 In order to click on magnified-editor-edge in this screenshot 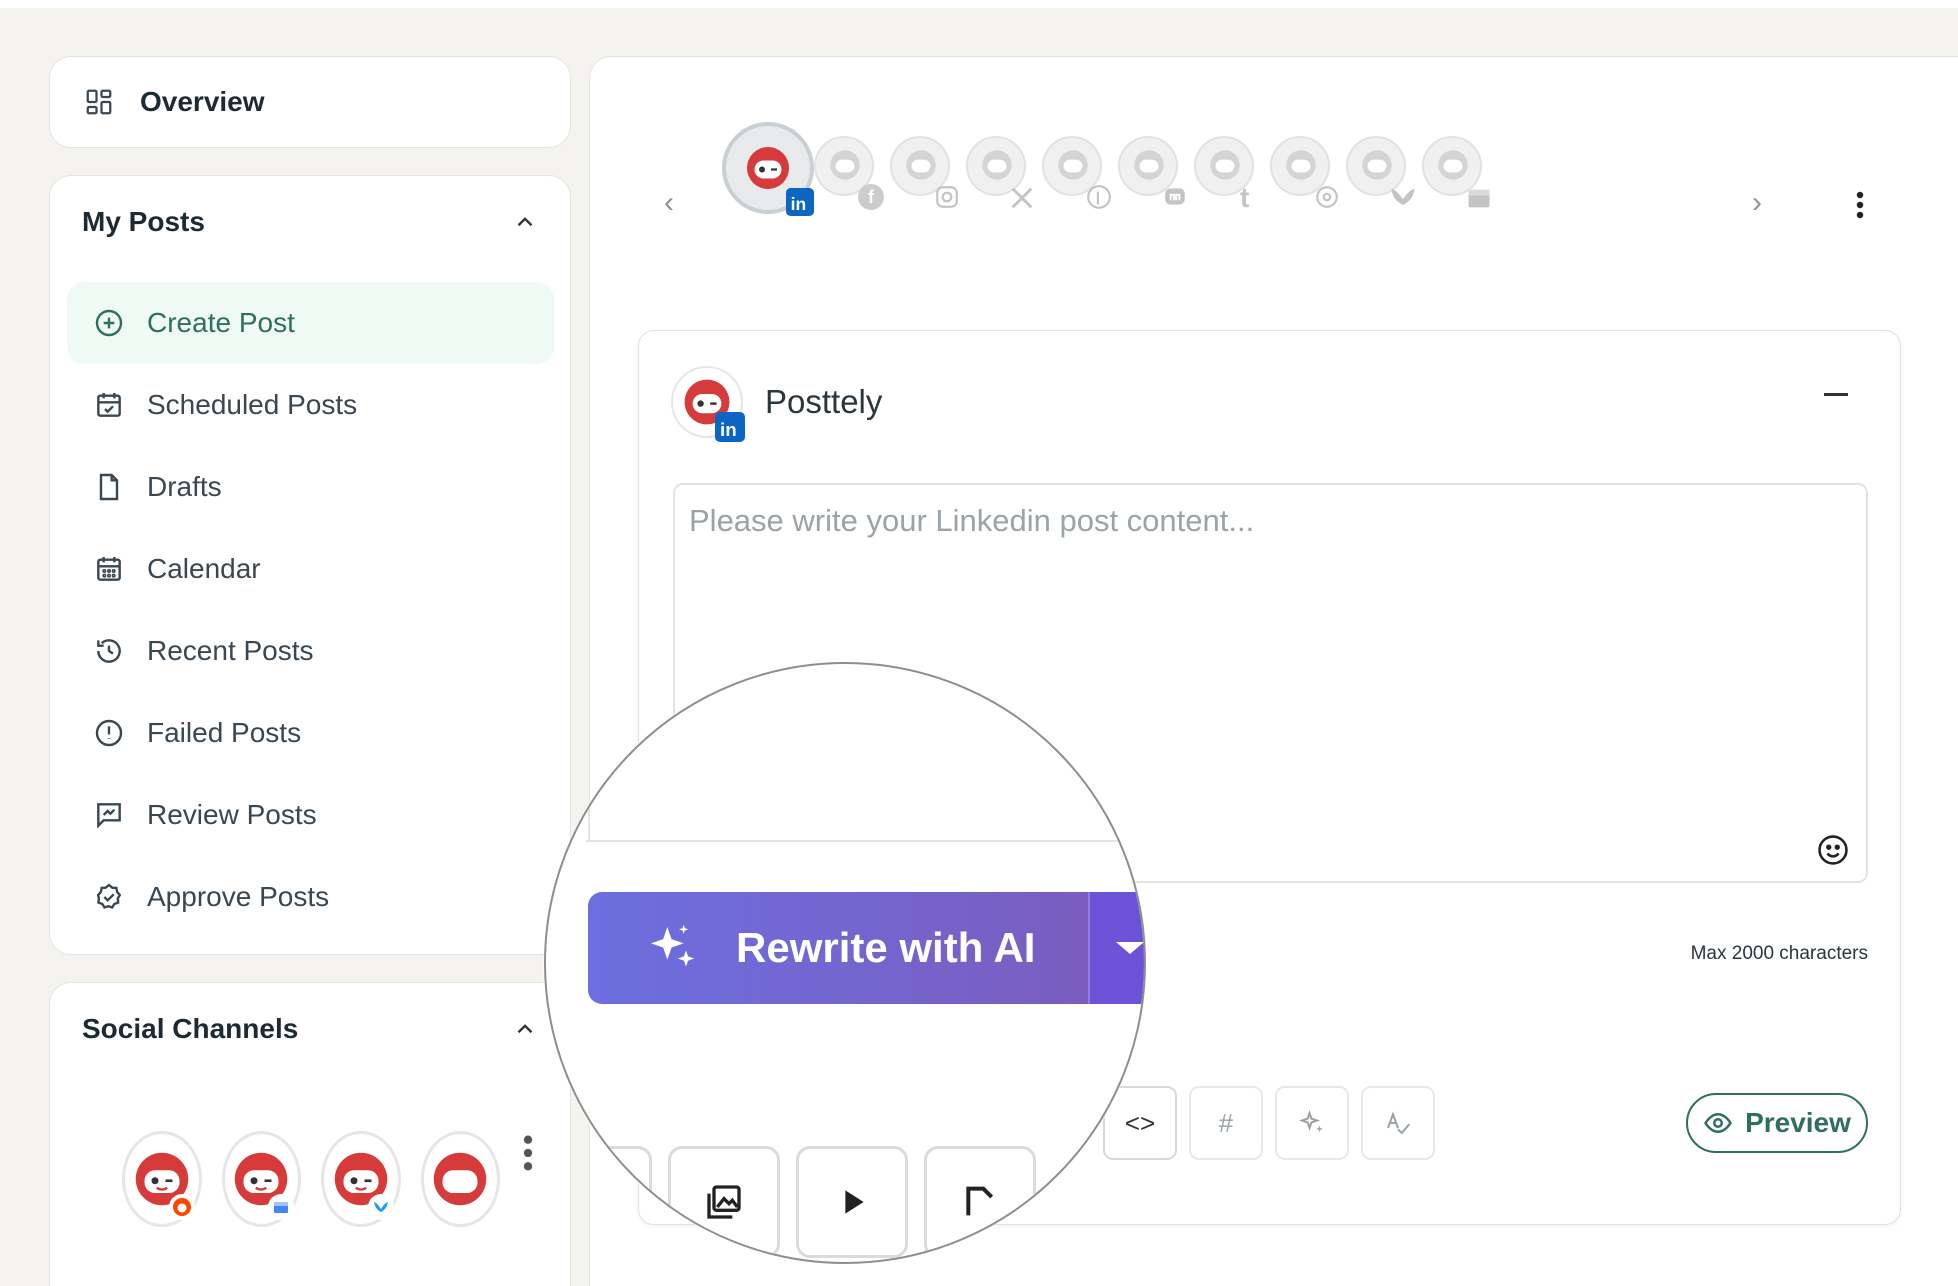, I will do `click(589, 753)`.